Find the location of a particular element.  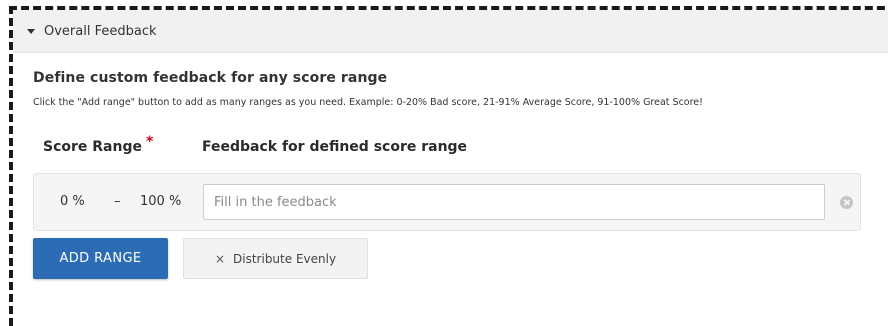

distribute-evenly-button: × Distribute Evenly is located at coordinates (275, 258).